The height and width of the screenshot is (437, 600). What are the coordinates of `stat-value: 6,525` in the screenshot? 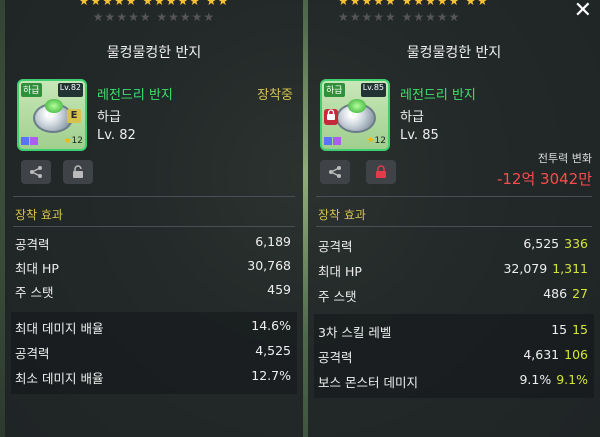 It's located at (541, 243).